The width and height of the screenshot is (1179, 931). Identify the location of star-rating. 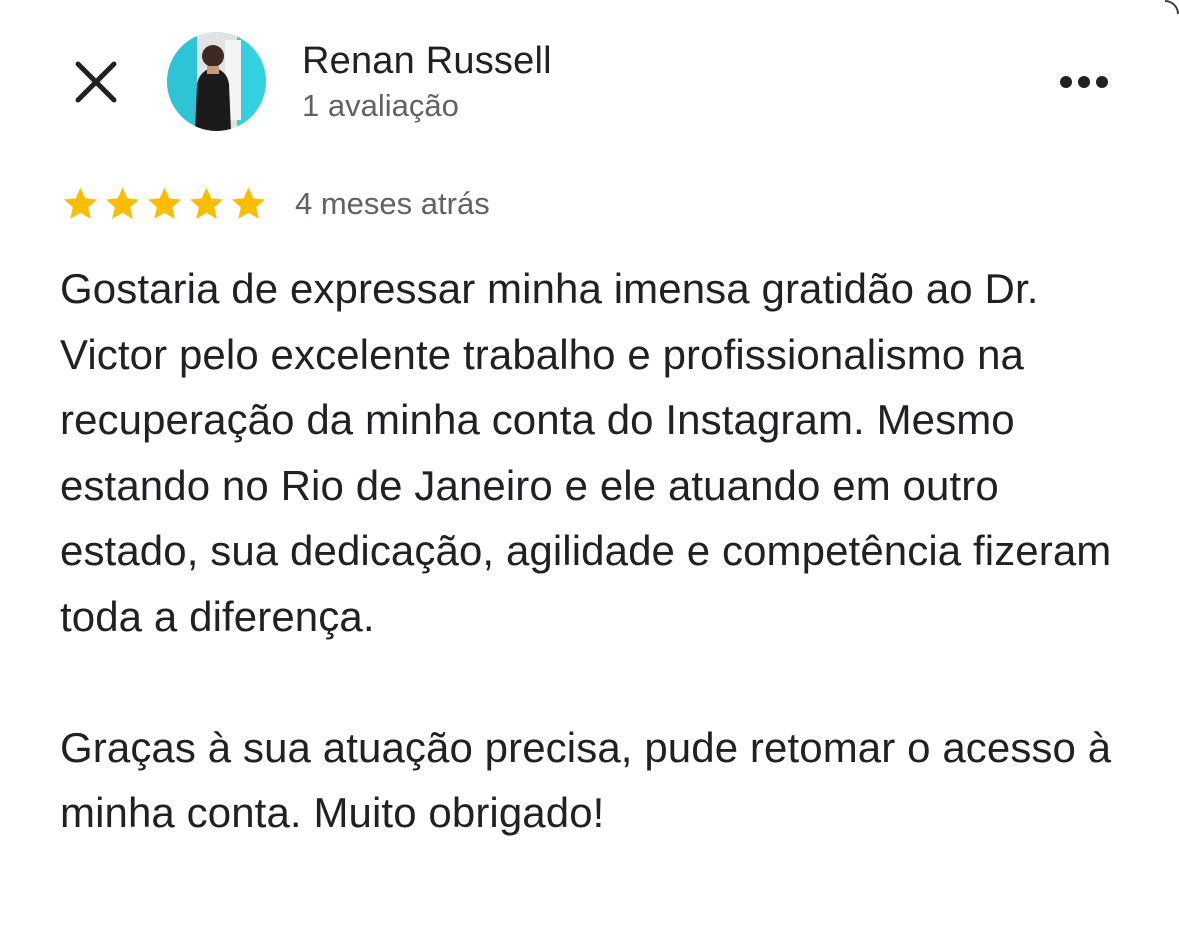
(164, 204).